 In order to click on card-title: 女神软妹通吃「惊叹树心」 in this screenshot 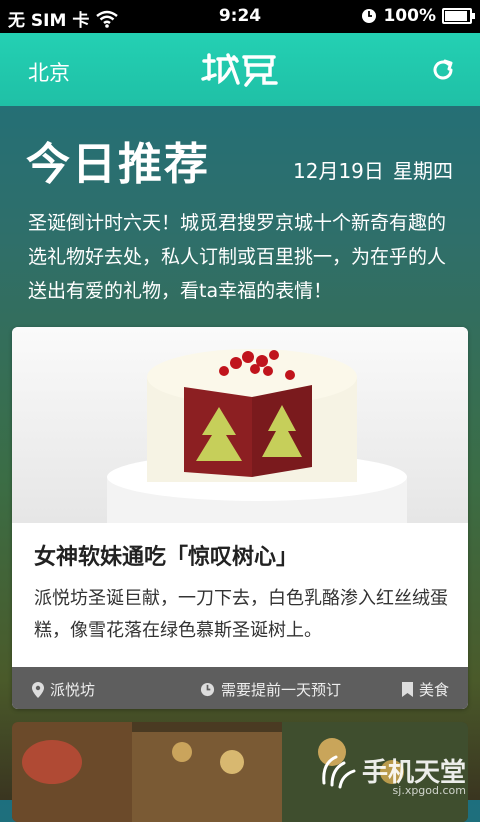, I will do `click(166, 557)`.